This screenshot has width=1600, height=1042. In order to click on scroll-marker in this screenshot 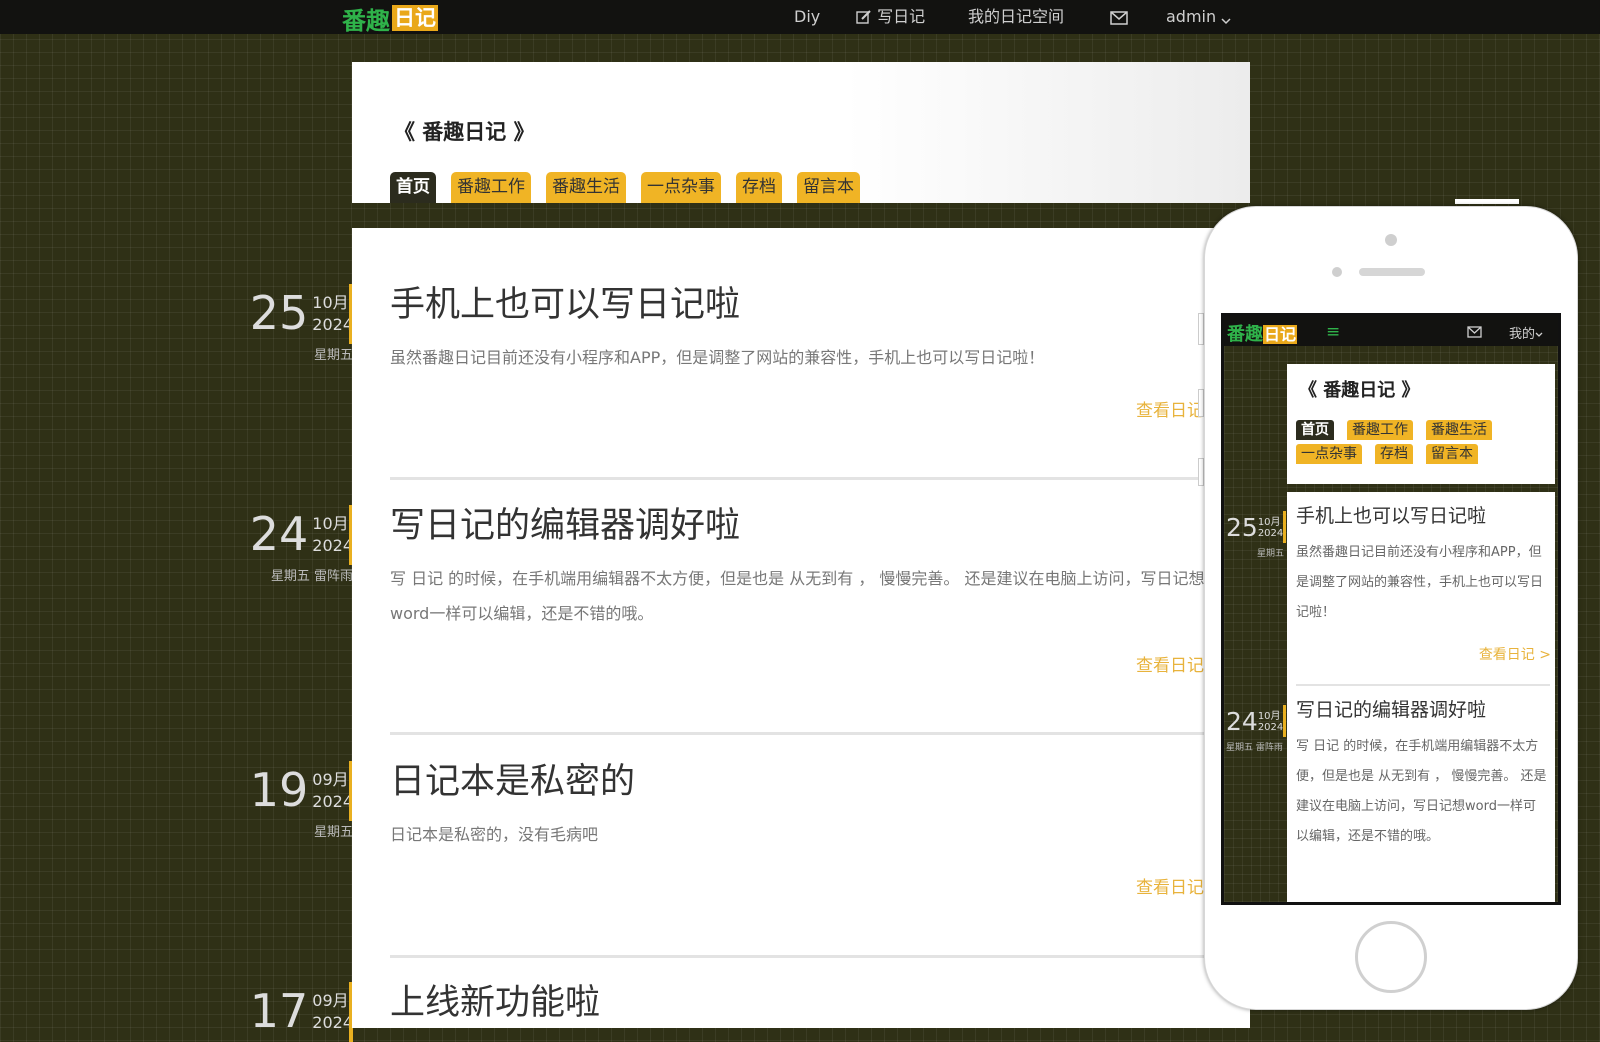, I will do `click(1487, 201)`.